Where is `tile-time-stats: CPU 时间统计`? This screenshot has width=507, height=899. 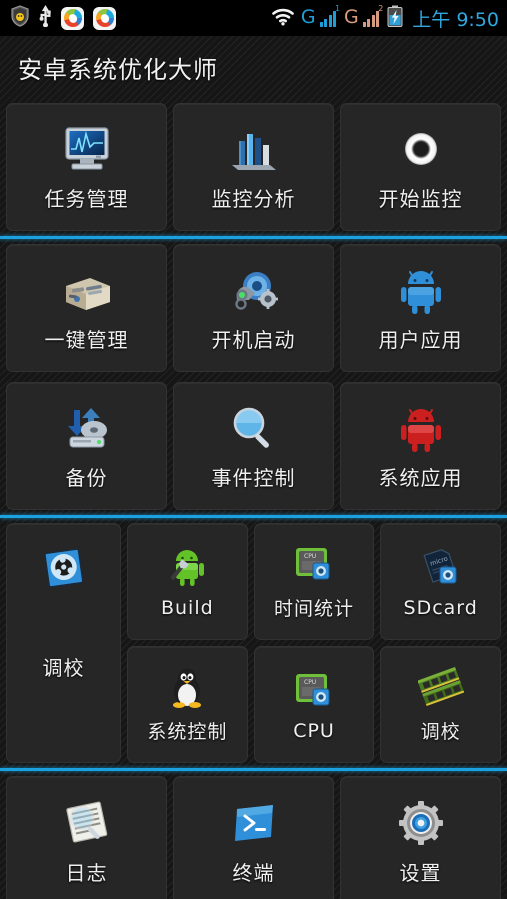
tile-time-stats: CPU 时间统计 is located at coordinates (314, 581).